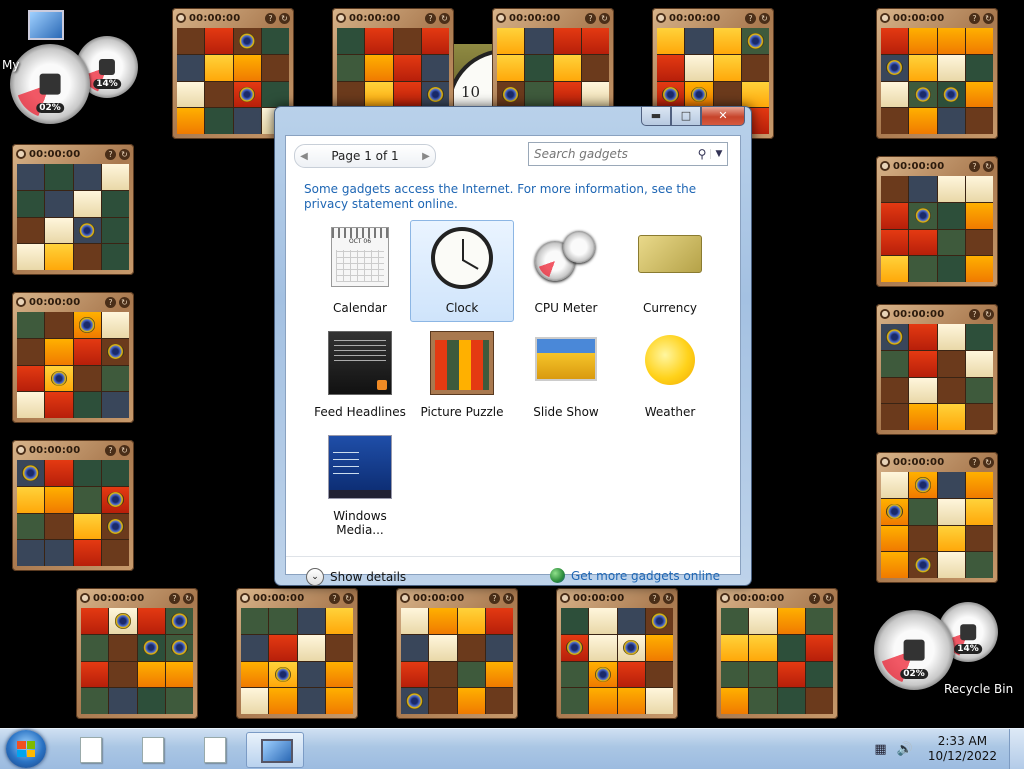  I want to click on search-icon: ⚲, so click(702, 154).